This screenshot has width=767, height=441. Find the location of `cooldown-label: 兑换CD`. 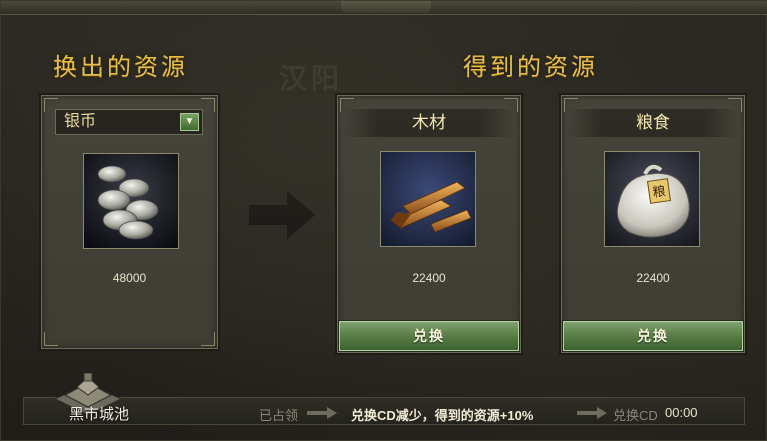

cooldown-label: 兑换CD is located at coordinates (635, 415).